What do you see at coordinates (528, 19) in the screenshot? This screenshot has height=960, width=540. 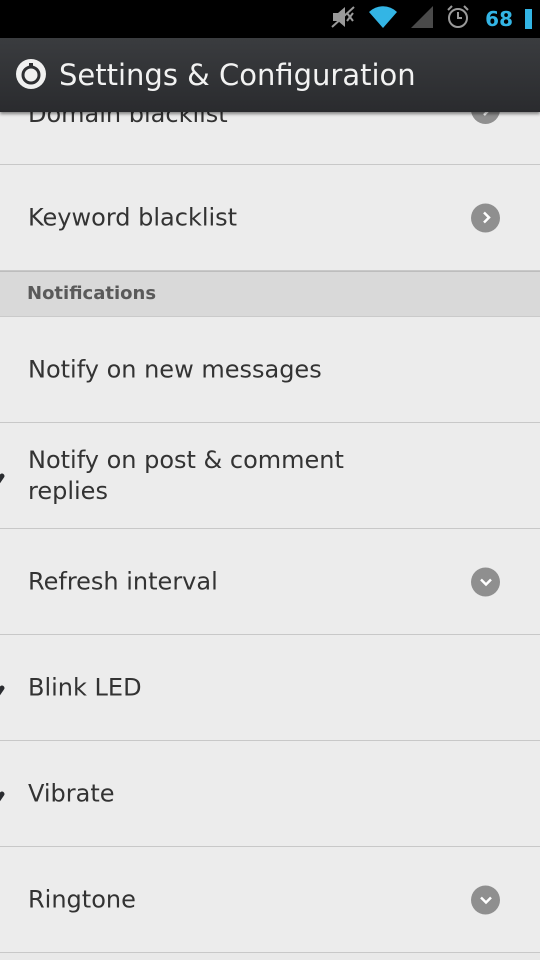 I see `battery-icon` at bounding box center [528, 19].